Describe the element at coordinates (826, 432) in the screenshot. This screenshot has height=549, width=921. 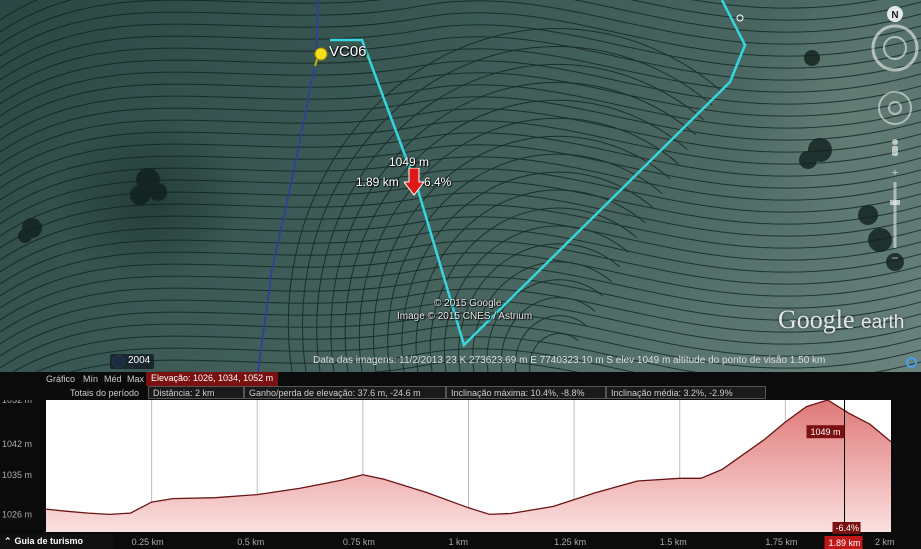
I see `cursor-elevation-text: 1049 m` at that location.